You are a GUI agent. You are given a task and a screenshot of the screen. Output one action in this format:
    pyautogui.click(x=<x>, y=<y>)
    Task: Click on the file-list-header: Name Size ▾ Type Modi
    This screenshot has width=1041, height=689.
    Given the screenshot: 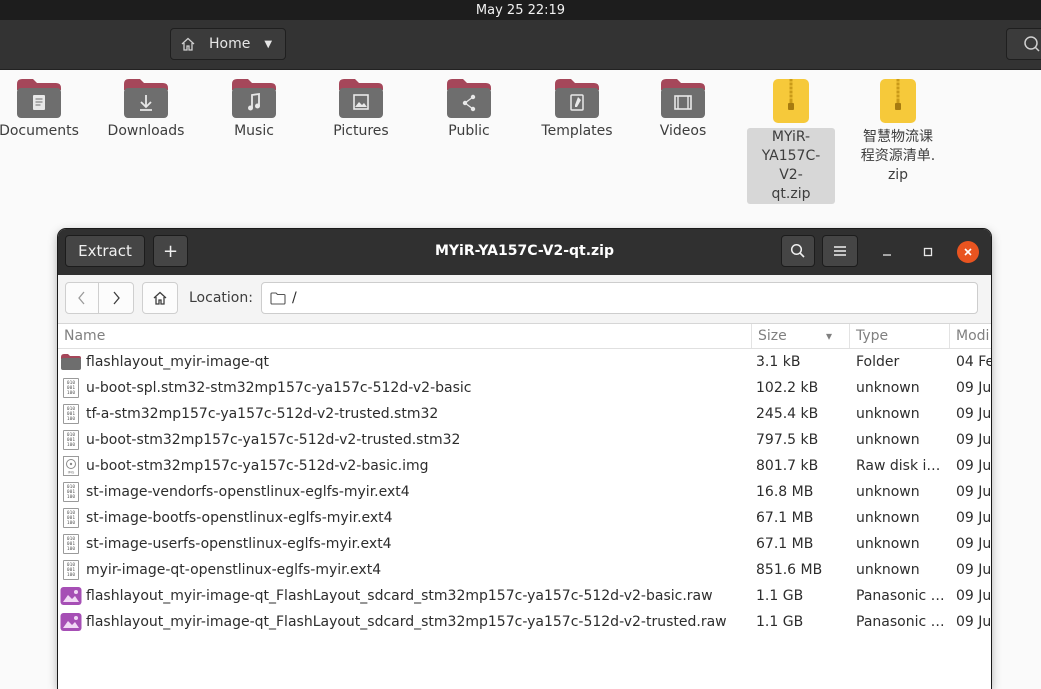 What is the action you would take?
    pyautogui.click(x=524, y=336)
    